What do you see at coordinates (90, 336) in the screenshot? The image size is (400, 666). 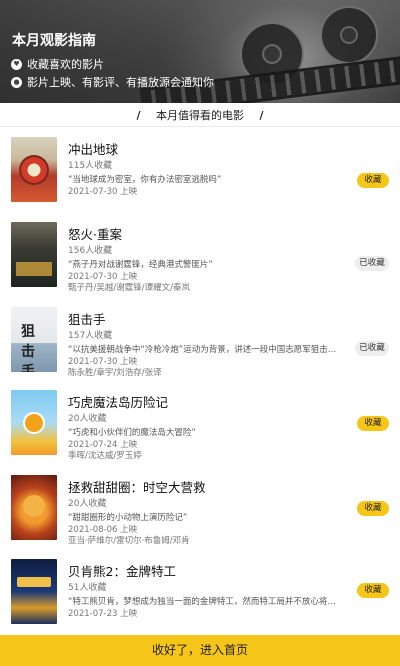 I see `collect-count: 157人收藏` at bounding box center [90, 336].